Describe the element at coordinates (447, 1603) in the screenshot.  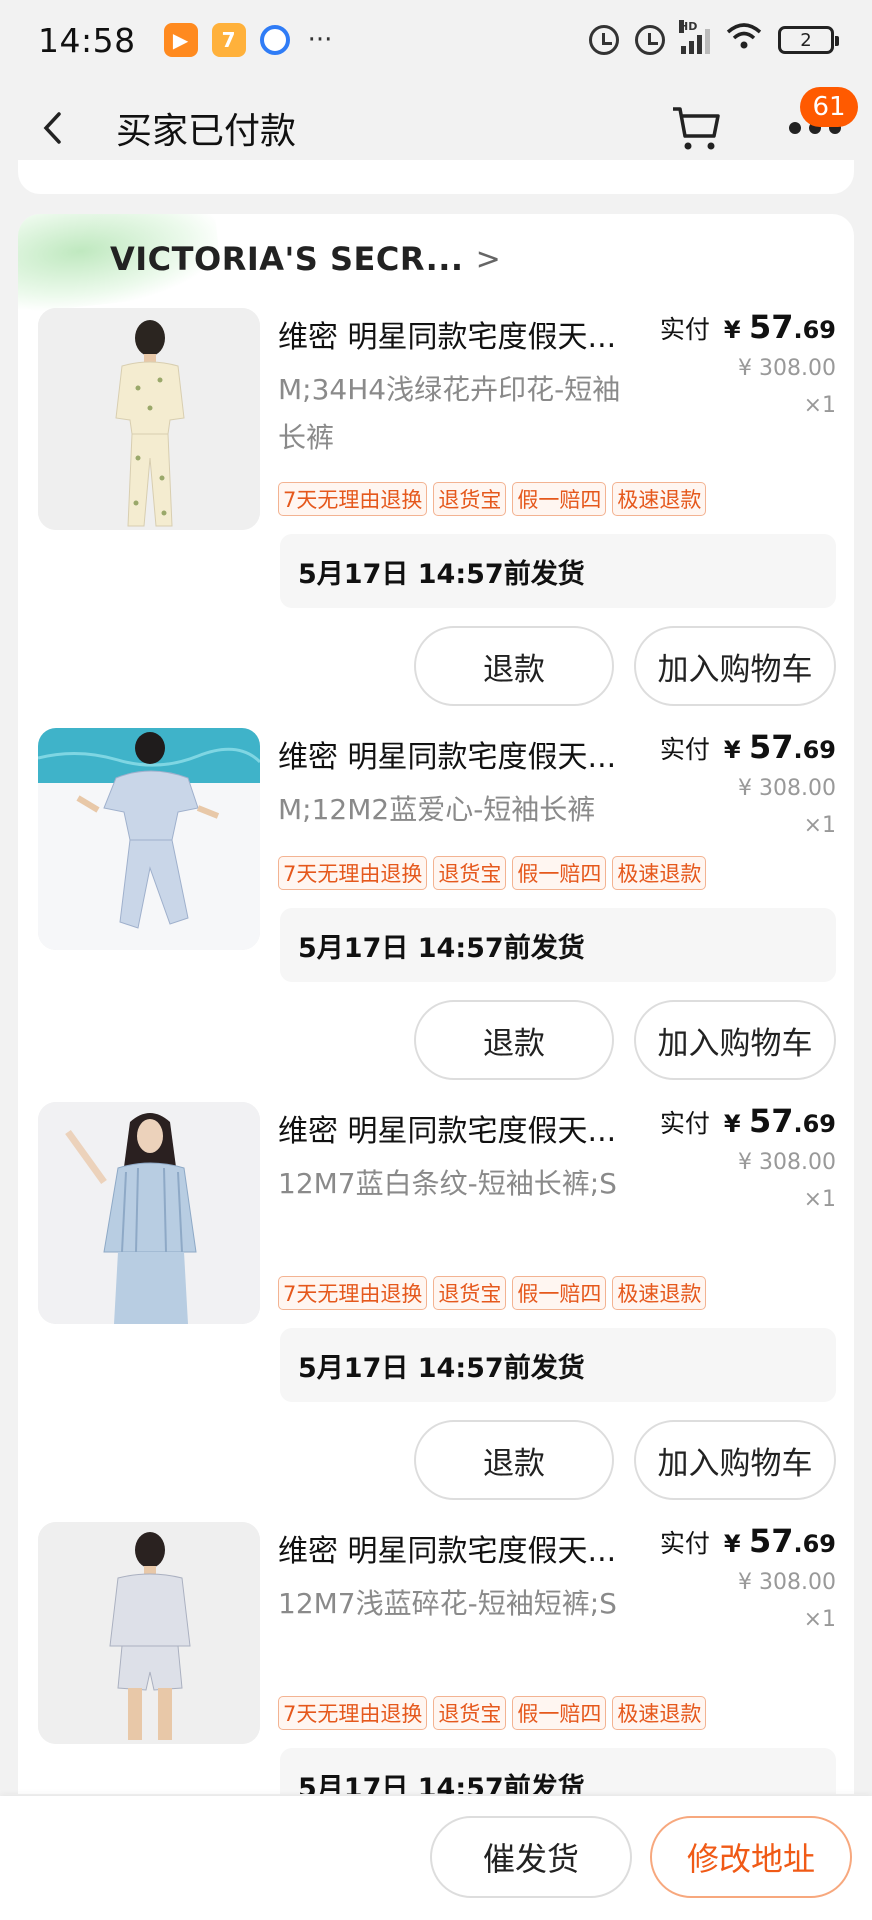
I see `product-sku: 12M7浅蓝碎花-短袖短裤;S` at that location.